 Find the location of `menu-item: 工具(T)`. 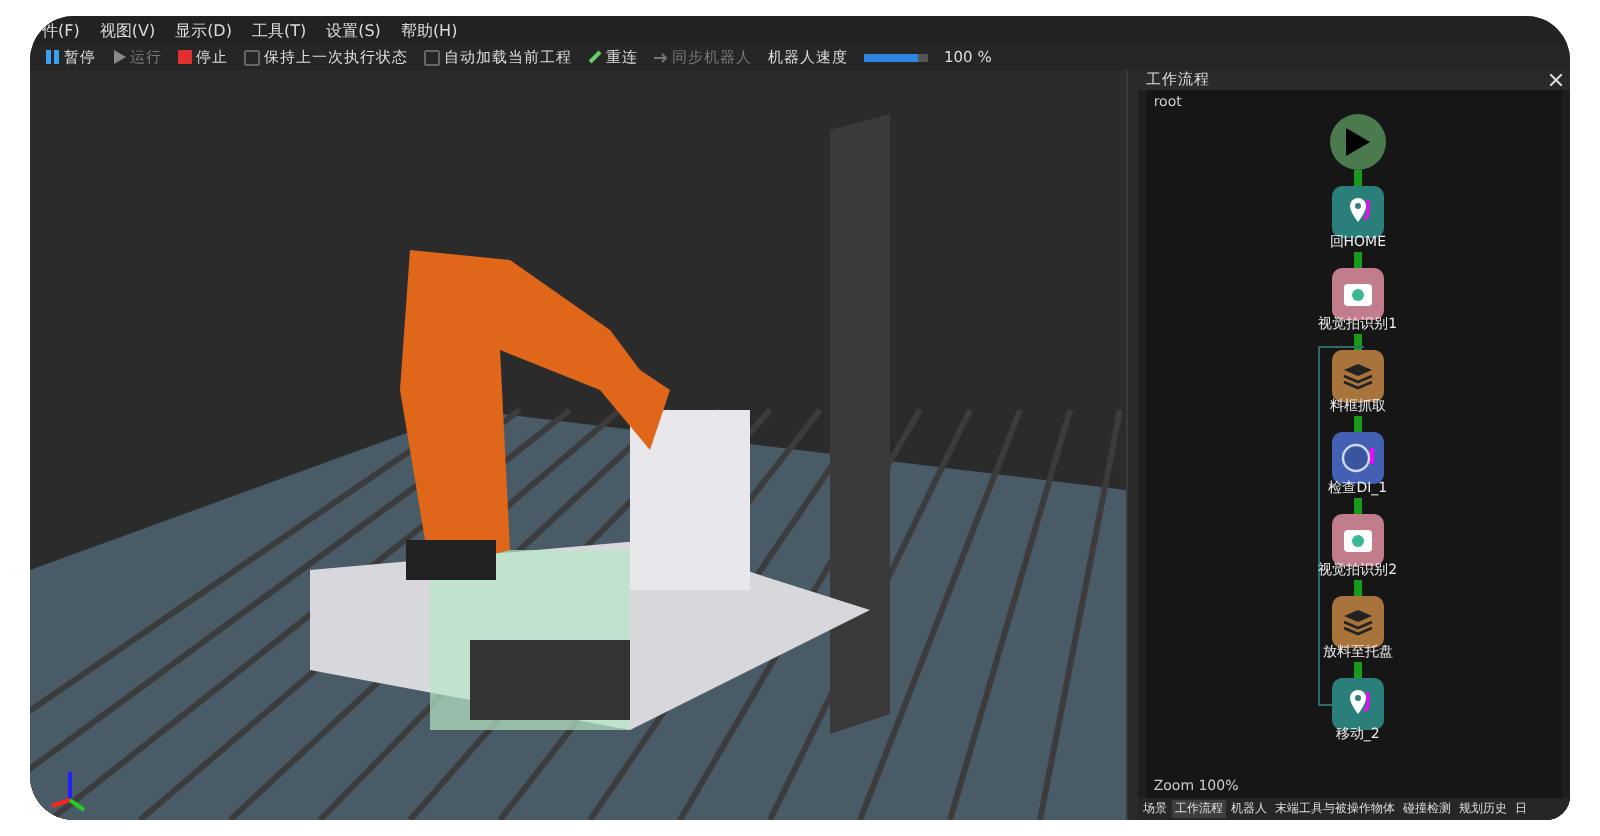

menu-item: 工具(T) is located at coordinates (279, 30).